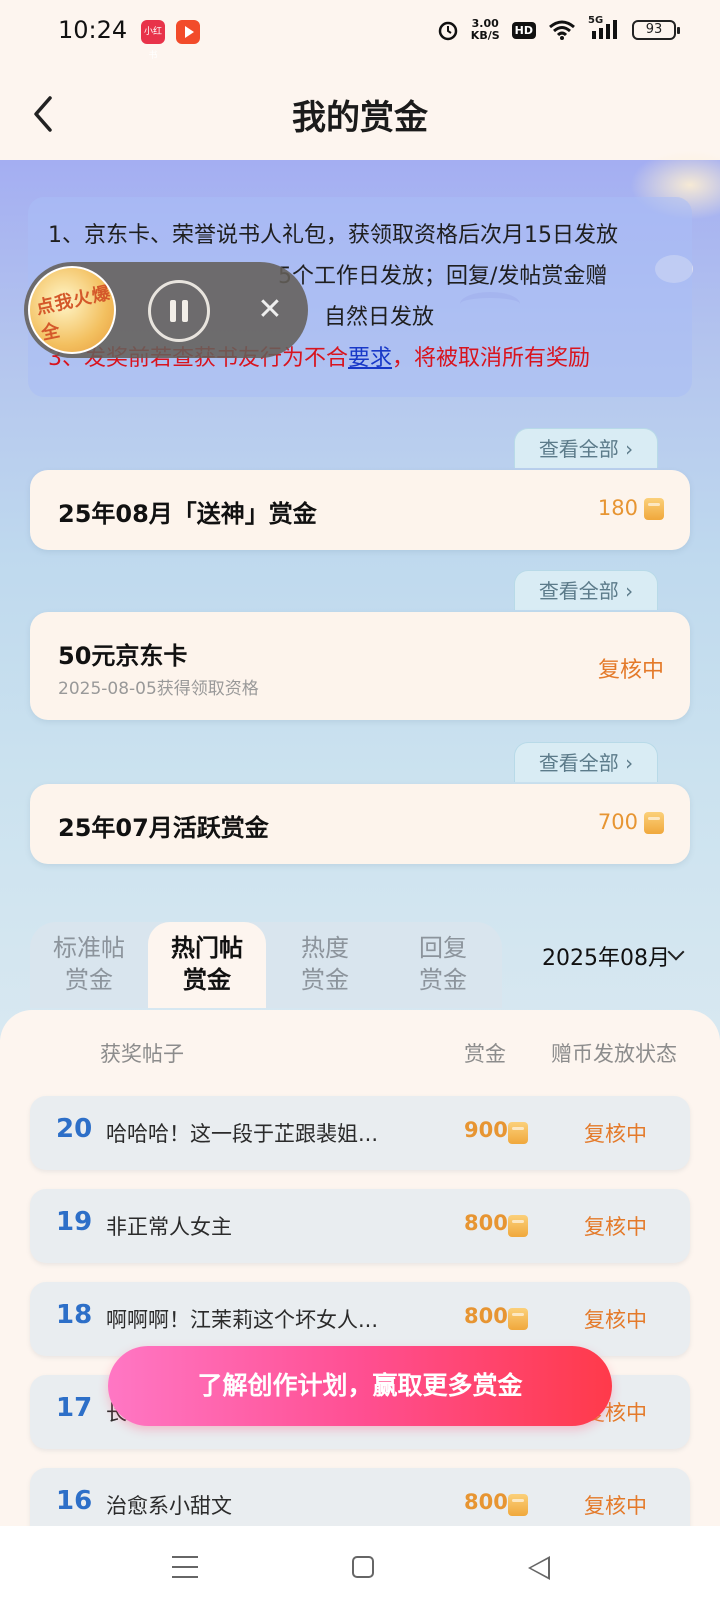  What do you see at coordinates (333, 235) in the screenshot?
I see `notice-line-1: 1、京东卡、荣誉说书人礼包，获领取资格后次月15日发放` at bounding box center [333, 235].